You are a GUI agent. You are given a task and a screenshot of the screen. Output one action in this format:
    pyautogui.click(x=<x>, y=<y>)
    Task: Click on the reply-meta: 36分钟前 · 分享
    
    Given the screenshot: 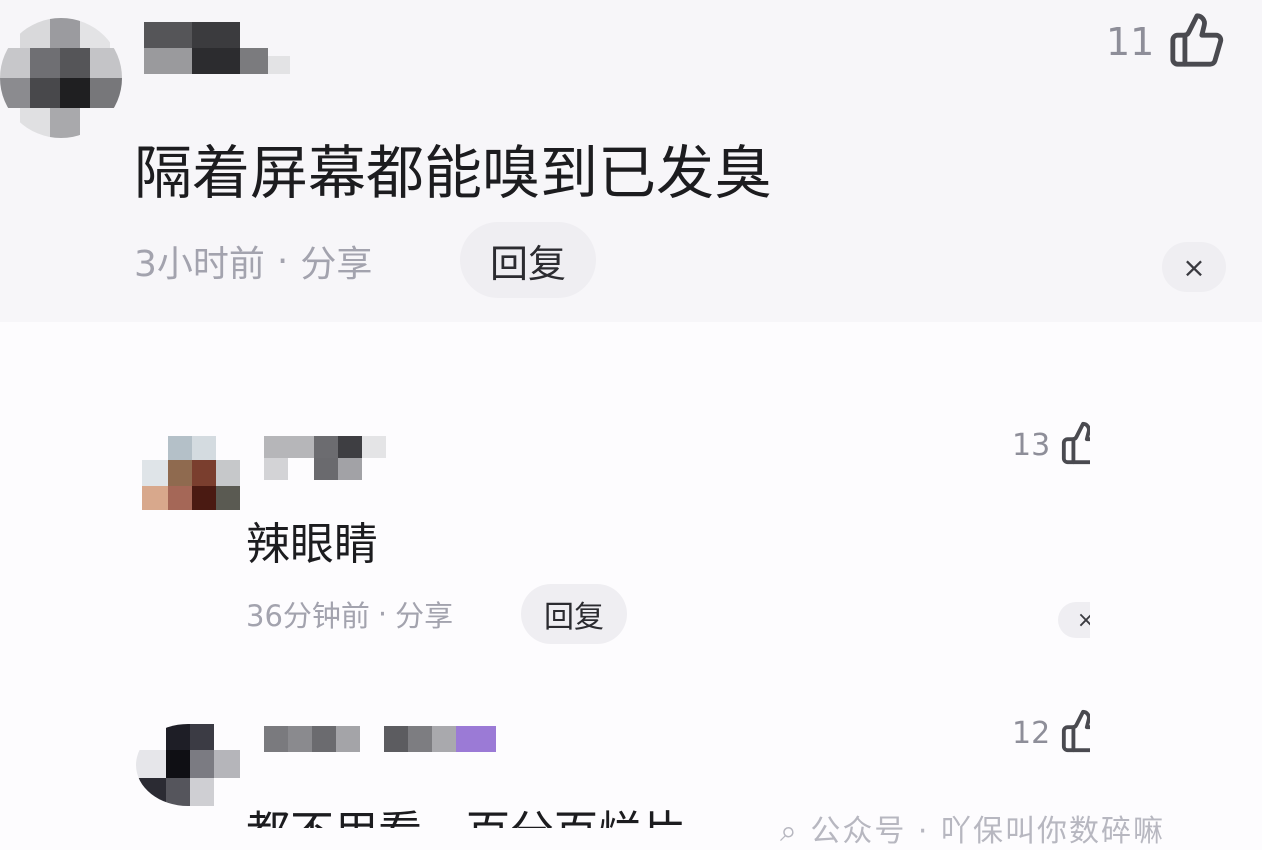 What is the action you would take?
    pyautogui.click(x=349, y=614)
    